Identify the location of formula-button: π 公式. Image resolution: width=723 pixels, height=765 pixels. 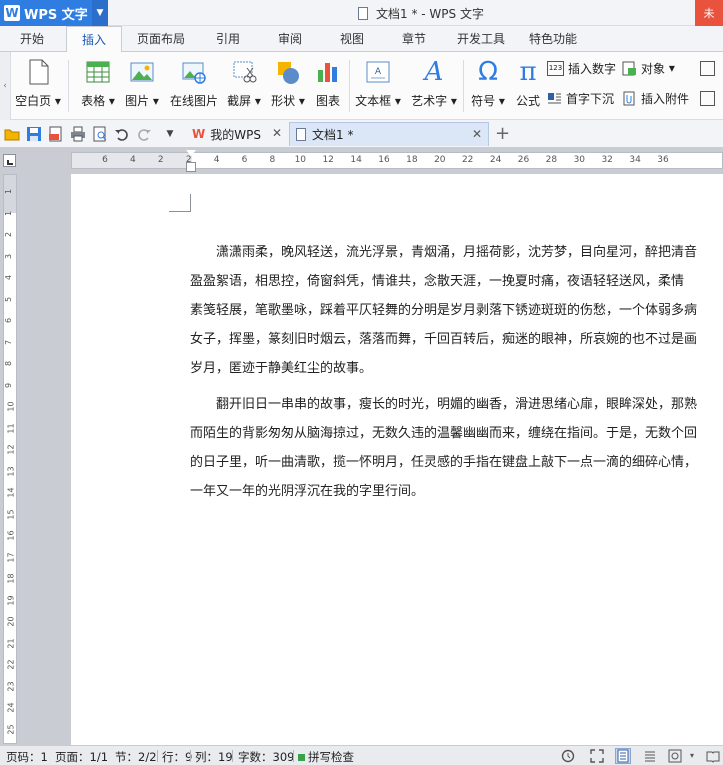
(528, 85).